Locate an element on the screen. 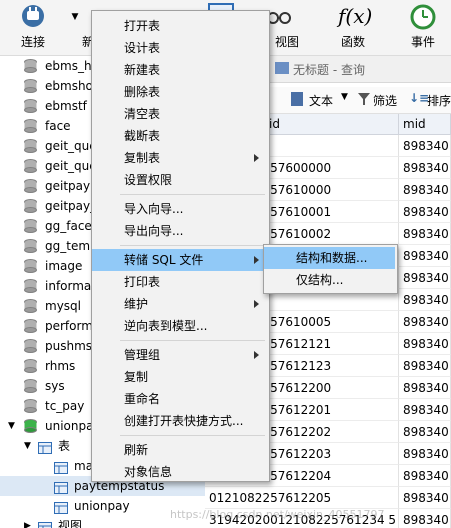 This screenshot has height=528, width=451. plug-icon is located at coordinates (33, 16).